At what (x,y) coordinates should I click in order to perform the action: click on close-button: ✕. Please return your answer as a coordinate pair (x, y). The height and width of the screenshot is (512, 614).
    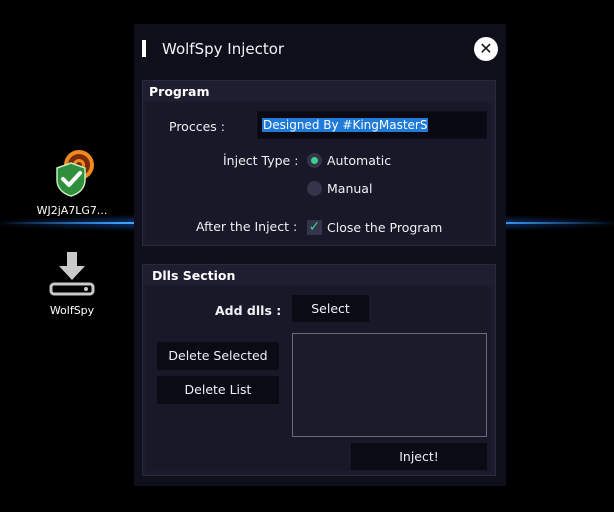
    Looking at the image, I should click on (486, 49).